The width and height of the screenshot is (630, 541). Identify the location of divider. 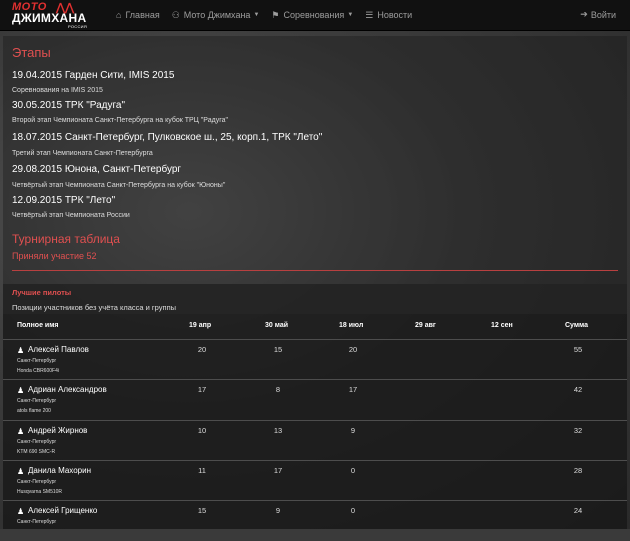
(315, 270).